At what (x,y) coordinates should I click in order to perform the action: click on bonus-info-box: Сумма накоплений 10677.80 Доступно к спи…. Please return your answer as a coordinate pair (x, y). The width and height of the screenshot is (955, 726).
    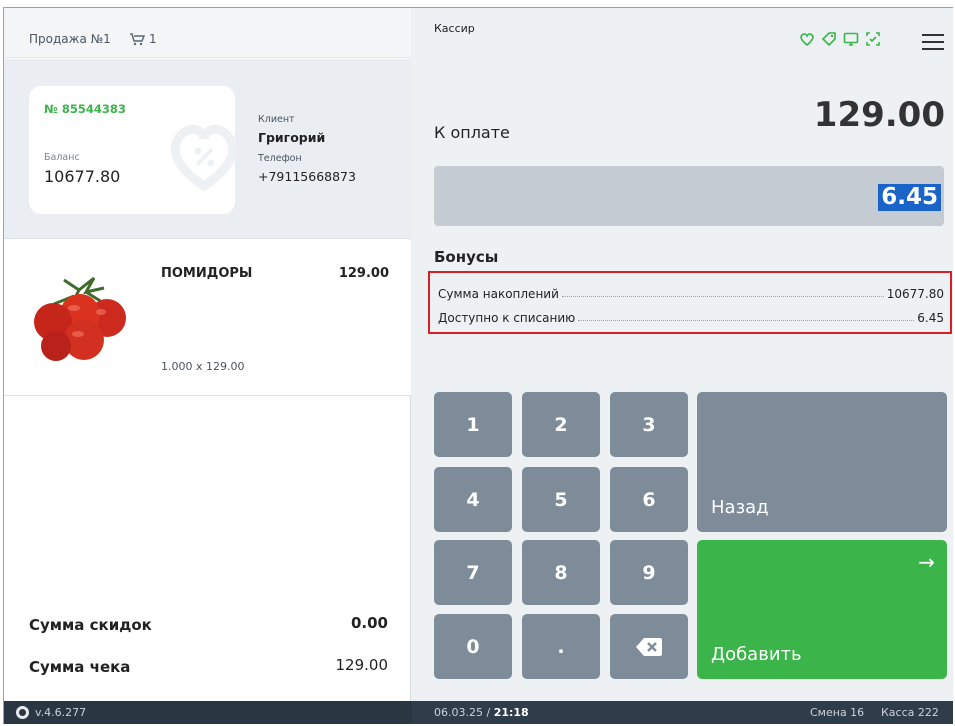
    Looking at the image, I should click on (690, 302).